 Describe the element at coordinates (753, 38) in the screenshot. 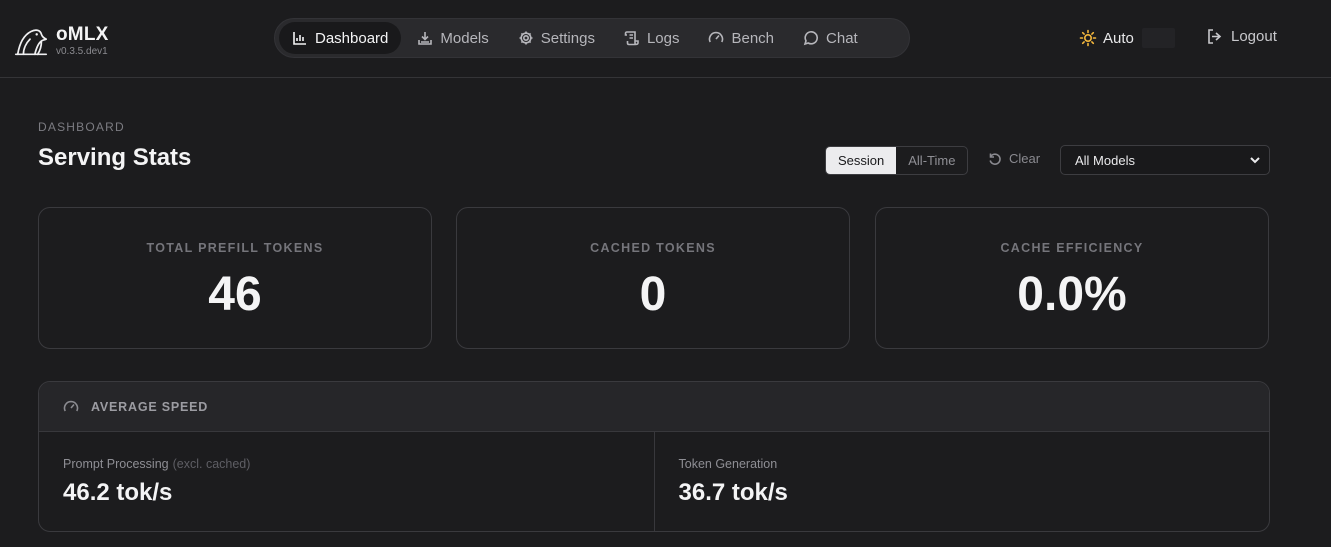

I see `nav-bench-label: Bench` at that location.